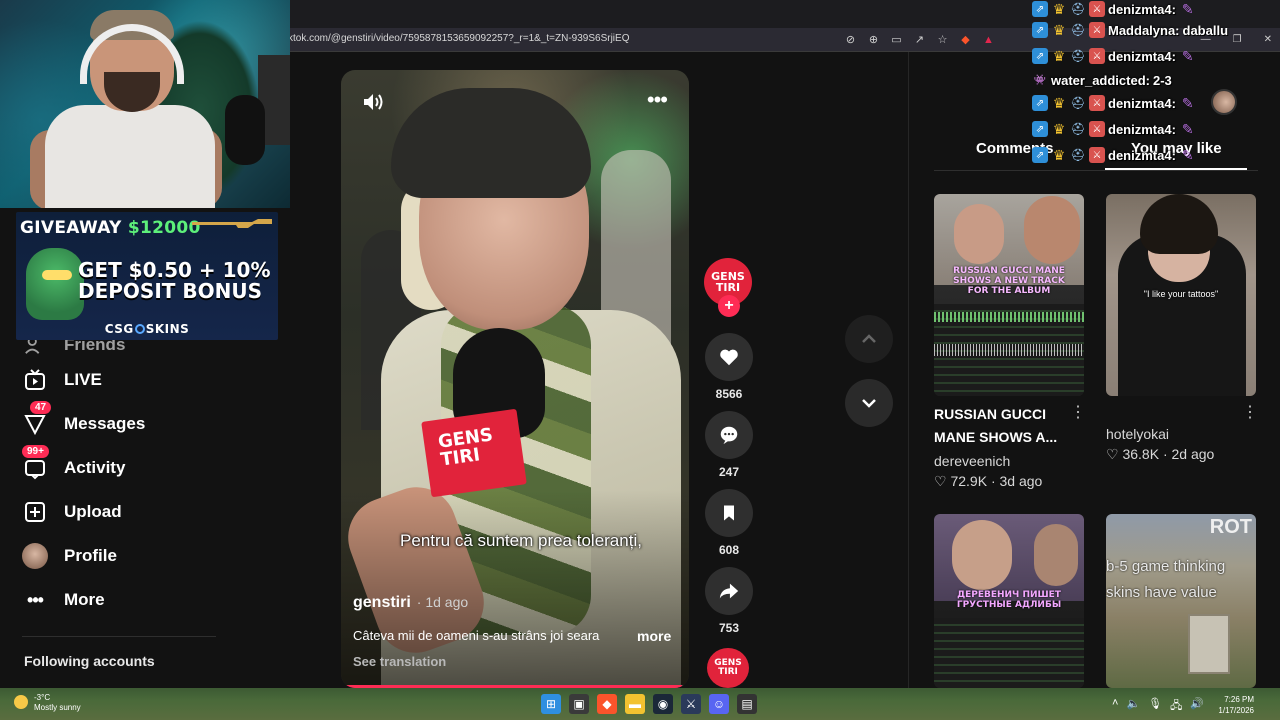 The width and height of the screenshot is (1280, 720). What do you see at coordinates (42, 697) in the screenshot?
I see `weather-temperature: -3°C` at bounding box center [42, 697].